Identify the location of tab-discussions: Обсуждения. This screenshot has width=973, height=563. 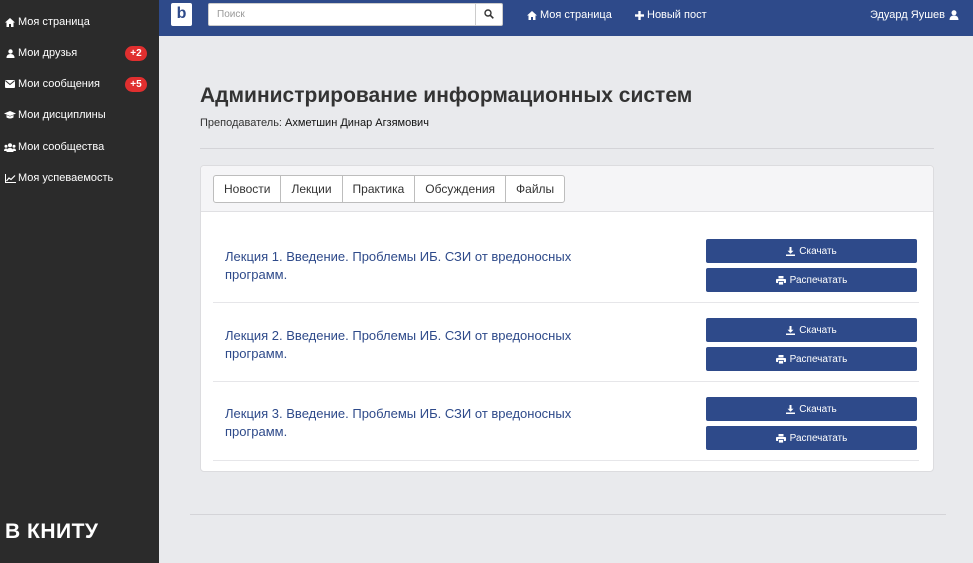
(461, 189).